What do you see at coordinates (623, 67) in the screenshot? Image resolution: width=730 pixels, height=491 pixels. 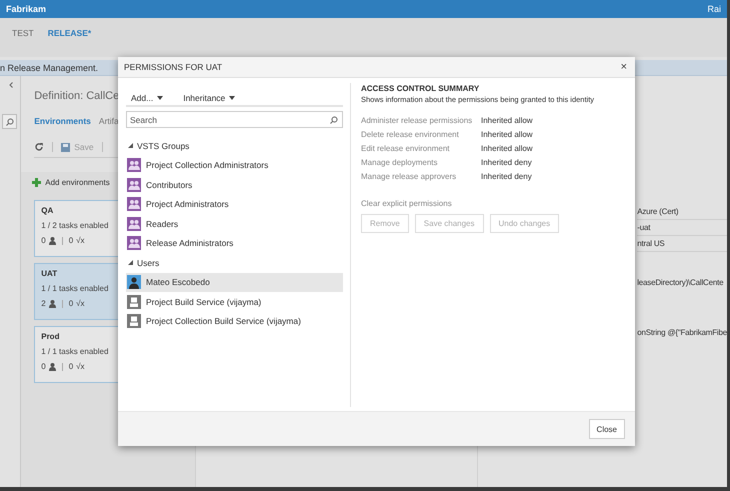 I see `close-button: ×` at bounding box center [623, 67].